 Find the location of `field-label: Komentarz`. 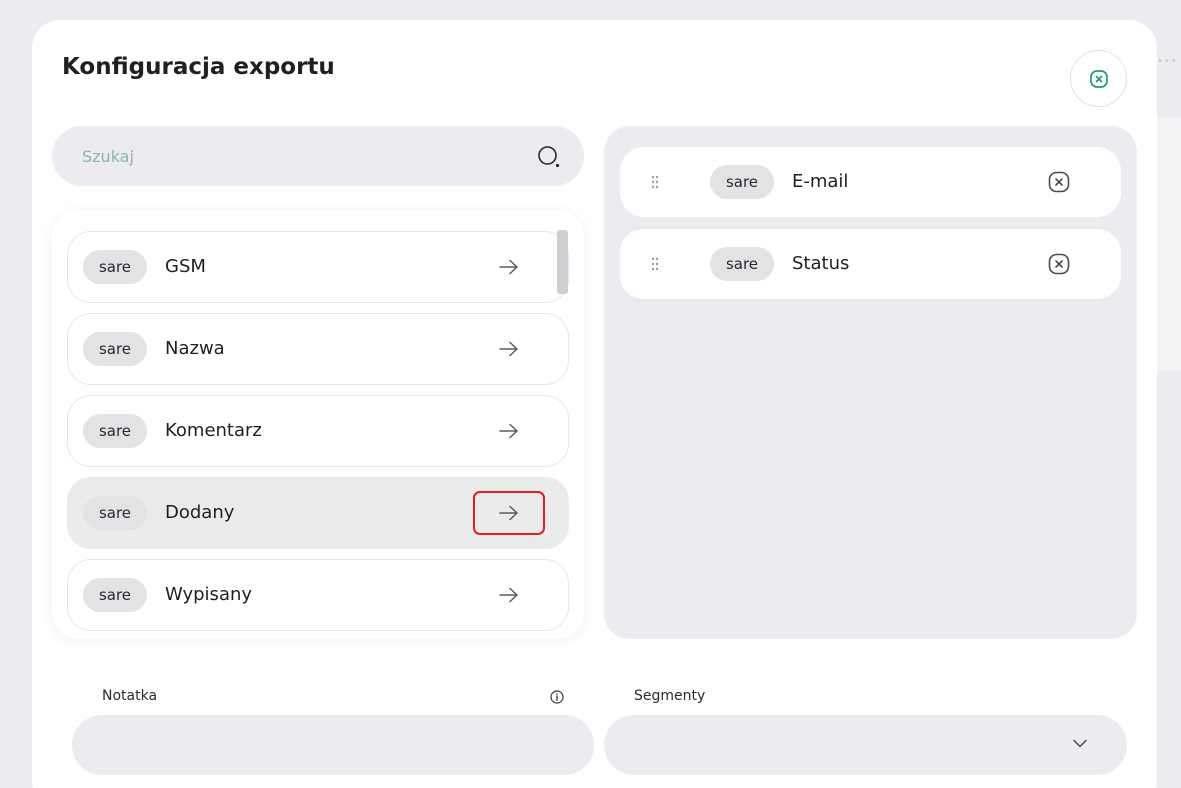

field-label: Komentarz is located at coordinates (213, 430).